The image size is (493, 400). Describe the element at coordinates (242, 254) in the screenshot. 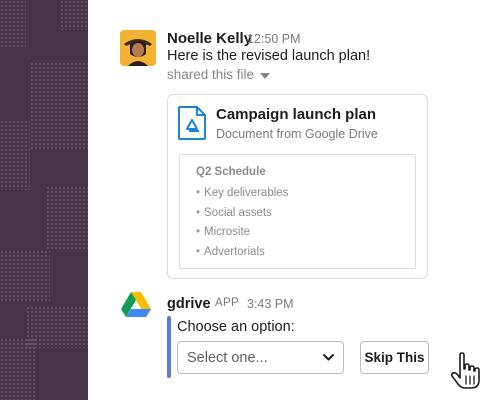

I see `preview-item: Advertorials` at that location.